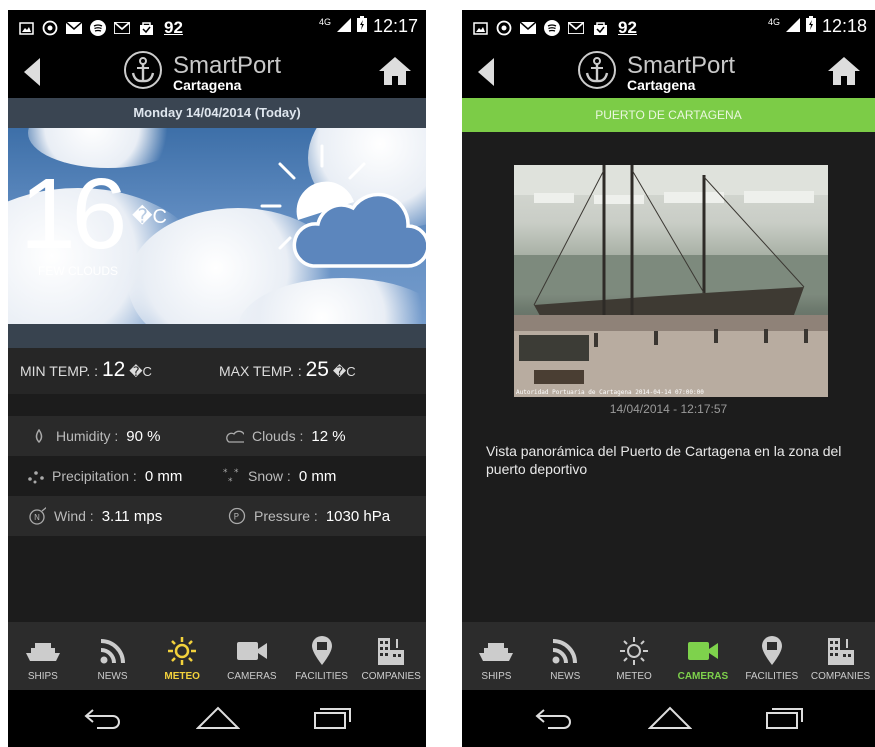  I want to click on weather-shade, so click(217, 336).